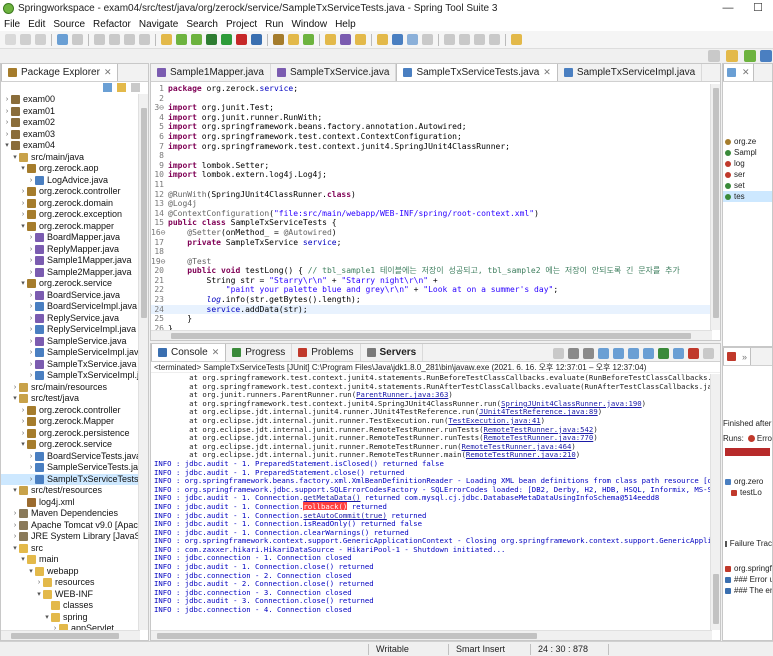 The width and height of the screenshot is (773, 656). Describe the element at coordinates (69, 296) in the screenshot. I see `package-tree-item: › BoardService.java` at that location.